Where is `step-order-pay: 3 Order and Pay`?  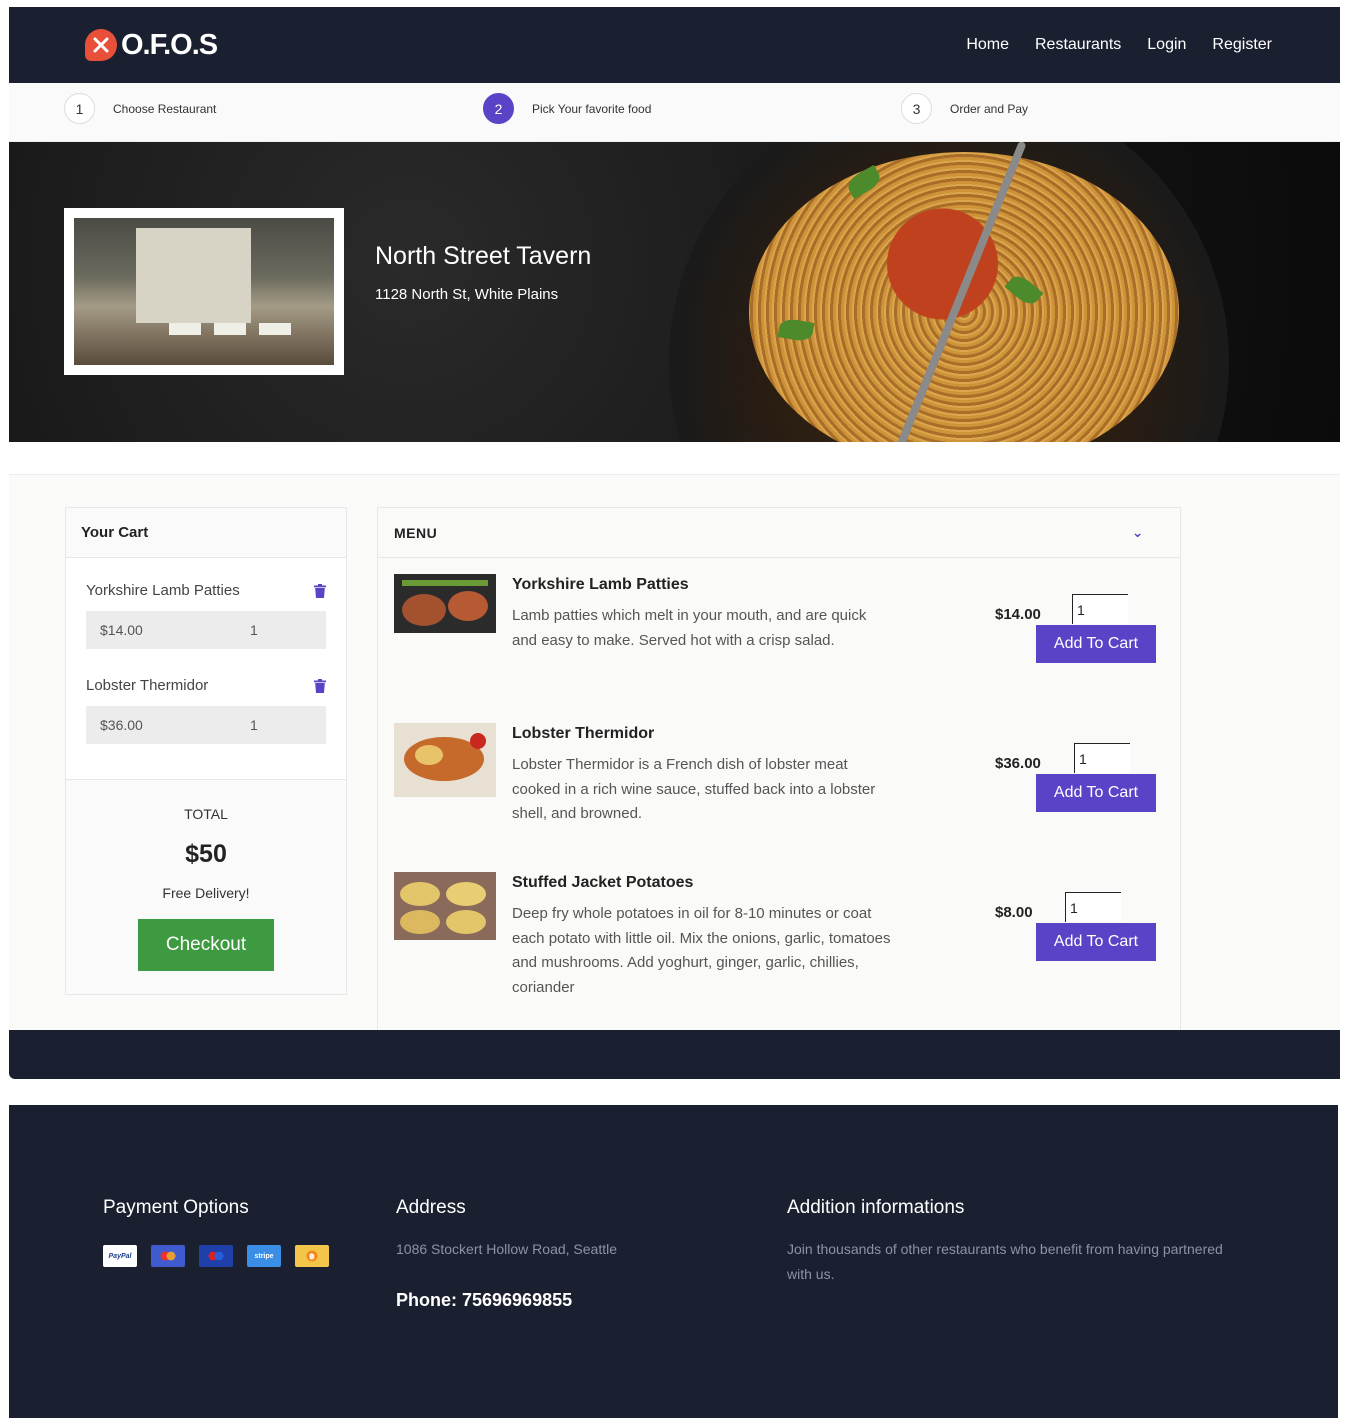 step-order-pay: 3 Order and Pay is located at coordinates (964, 108).